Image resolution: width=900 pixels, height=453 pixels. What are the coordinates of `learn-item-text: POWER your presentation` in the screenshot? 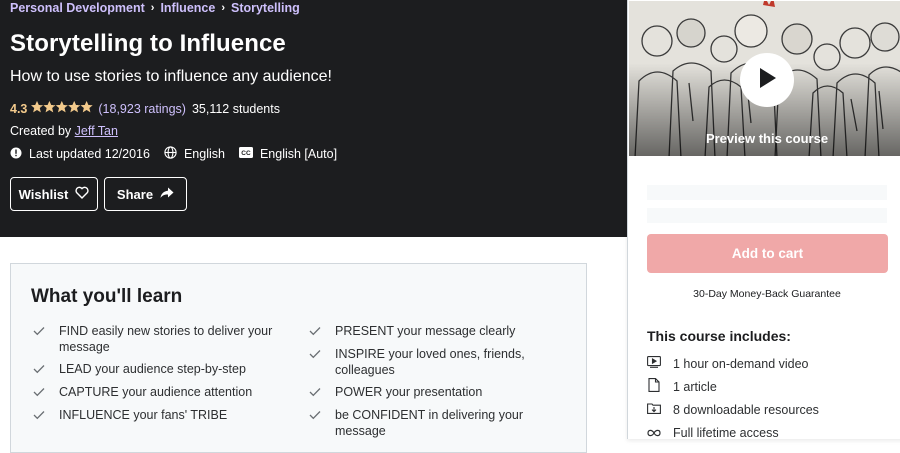 It's located at (409, 392).